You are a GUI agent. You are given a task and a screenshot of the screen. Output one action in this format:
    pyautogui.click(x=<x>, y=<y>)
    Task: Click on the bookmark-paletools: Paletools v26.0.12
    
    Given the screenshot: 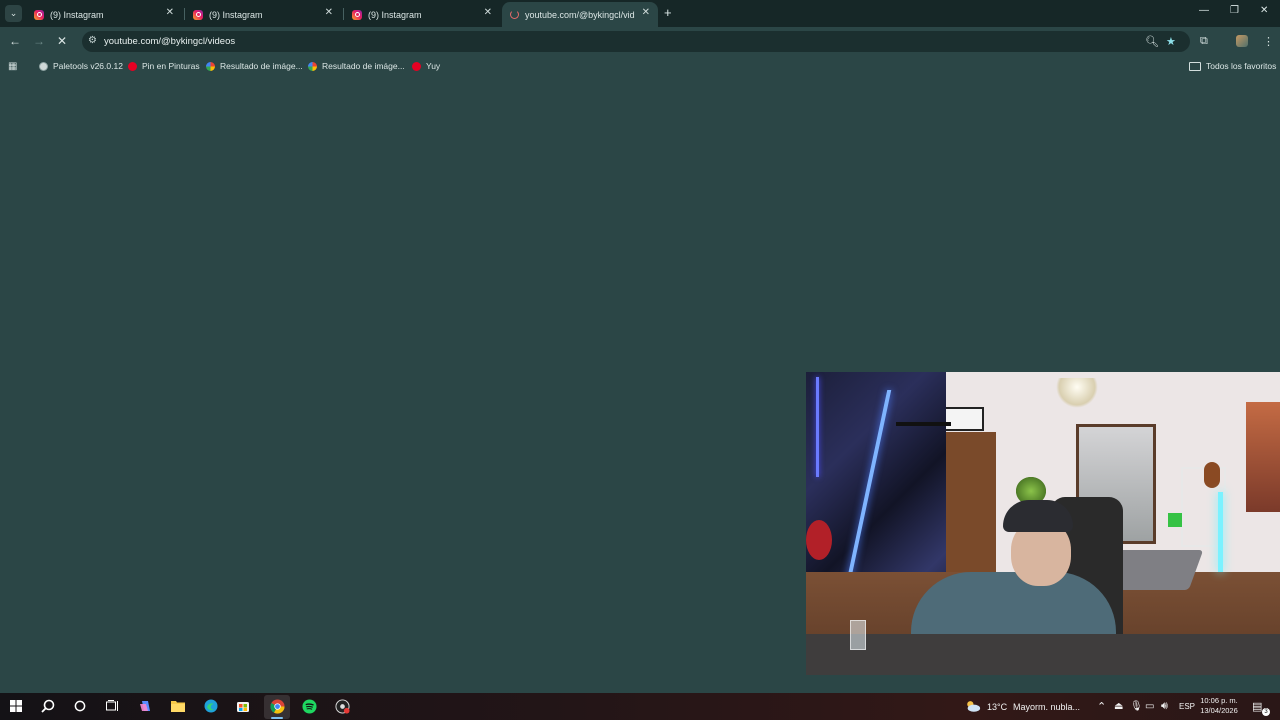 What is the action you would take?
    pyautogui.click(x=81, y=66)
    